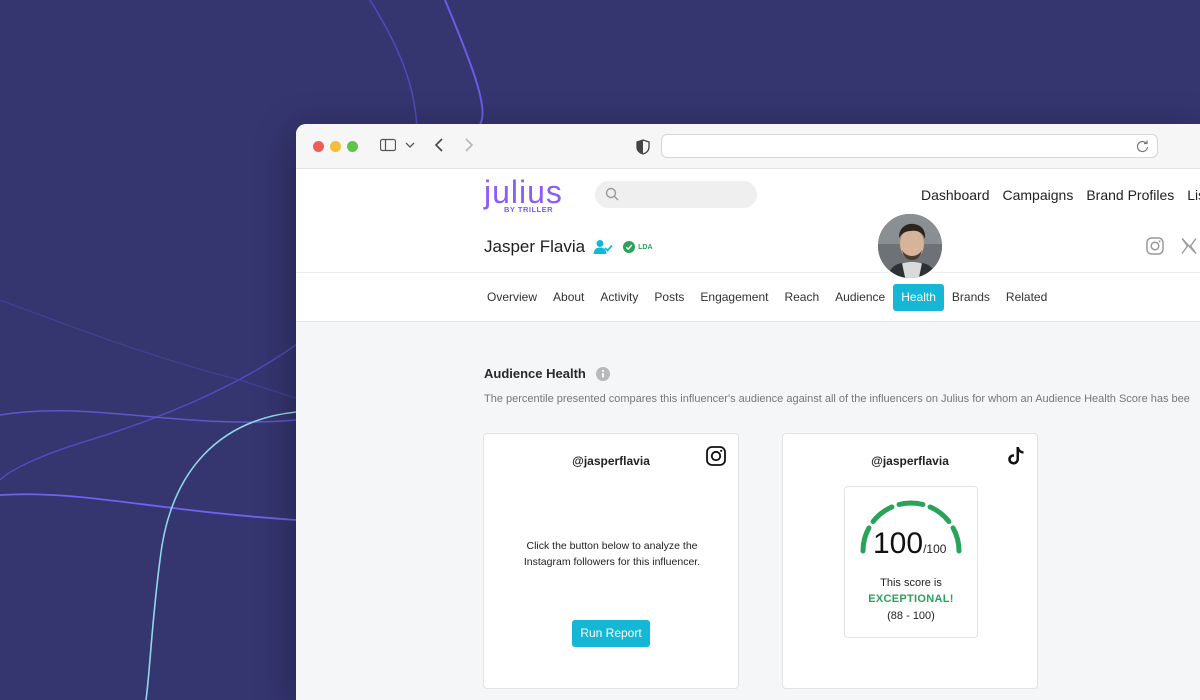 The height and width of the screenshot is (700, 1200). What do you see at coordinates (1038, 195) in the screenshot?
I see `nav-campaigns: Campaigns` at bounding box center [1038, 195].